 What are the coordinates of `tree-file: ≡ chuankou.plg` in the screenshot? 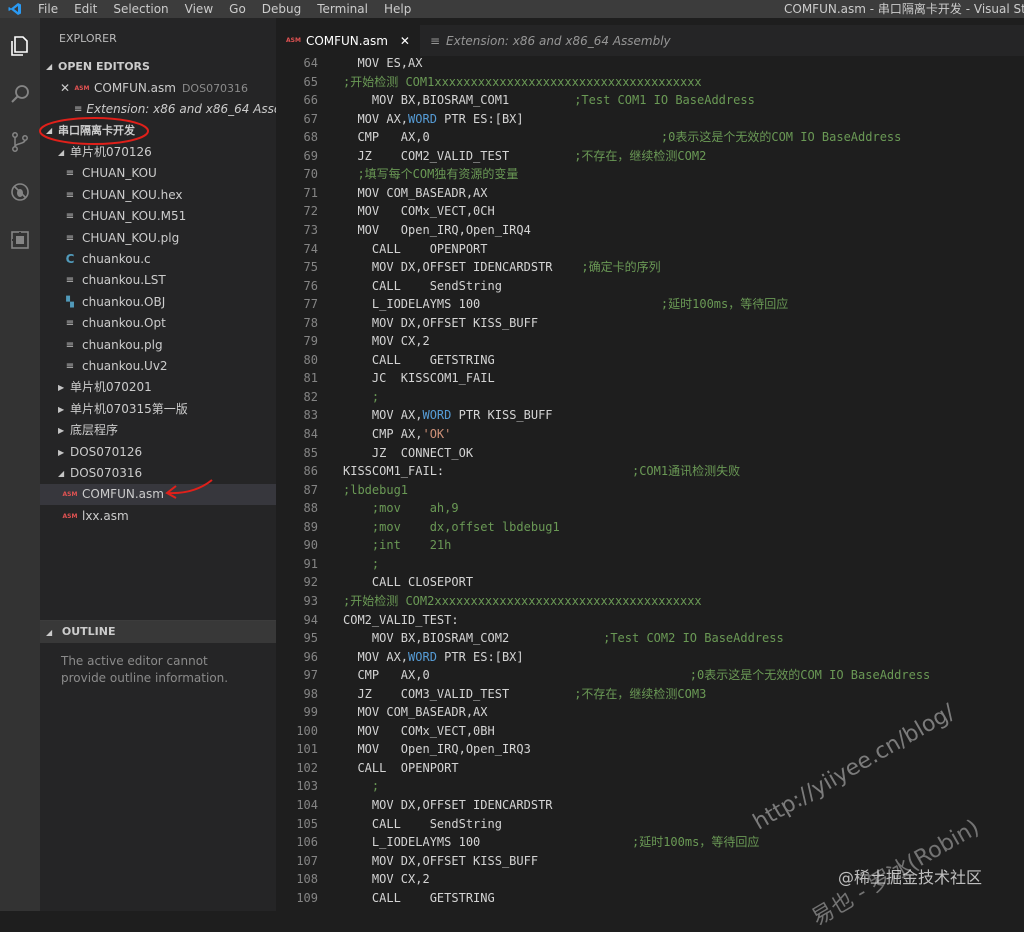 It's located at (169, 345).